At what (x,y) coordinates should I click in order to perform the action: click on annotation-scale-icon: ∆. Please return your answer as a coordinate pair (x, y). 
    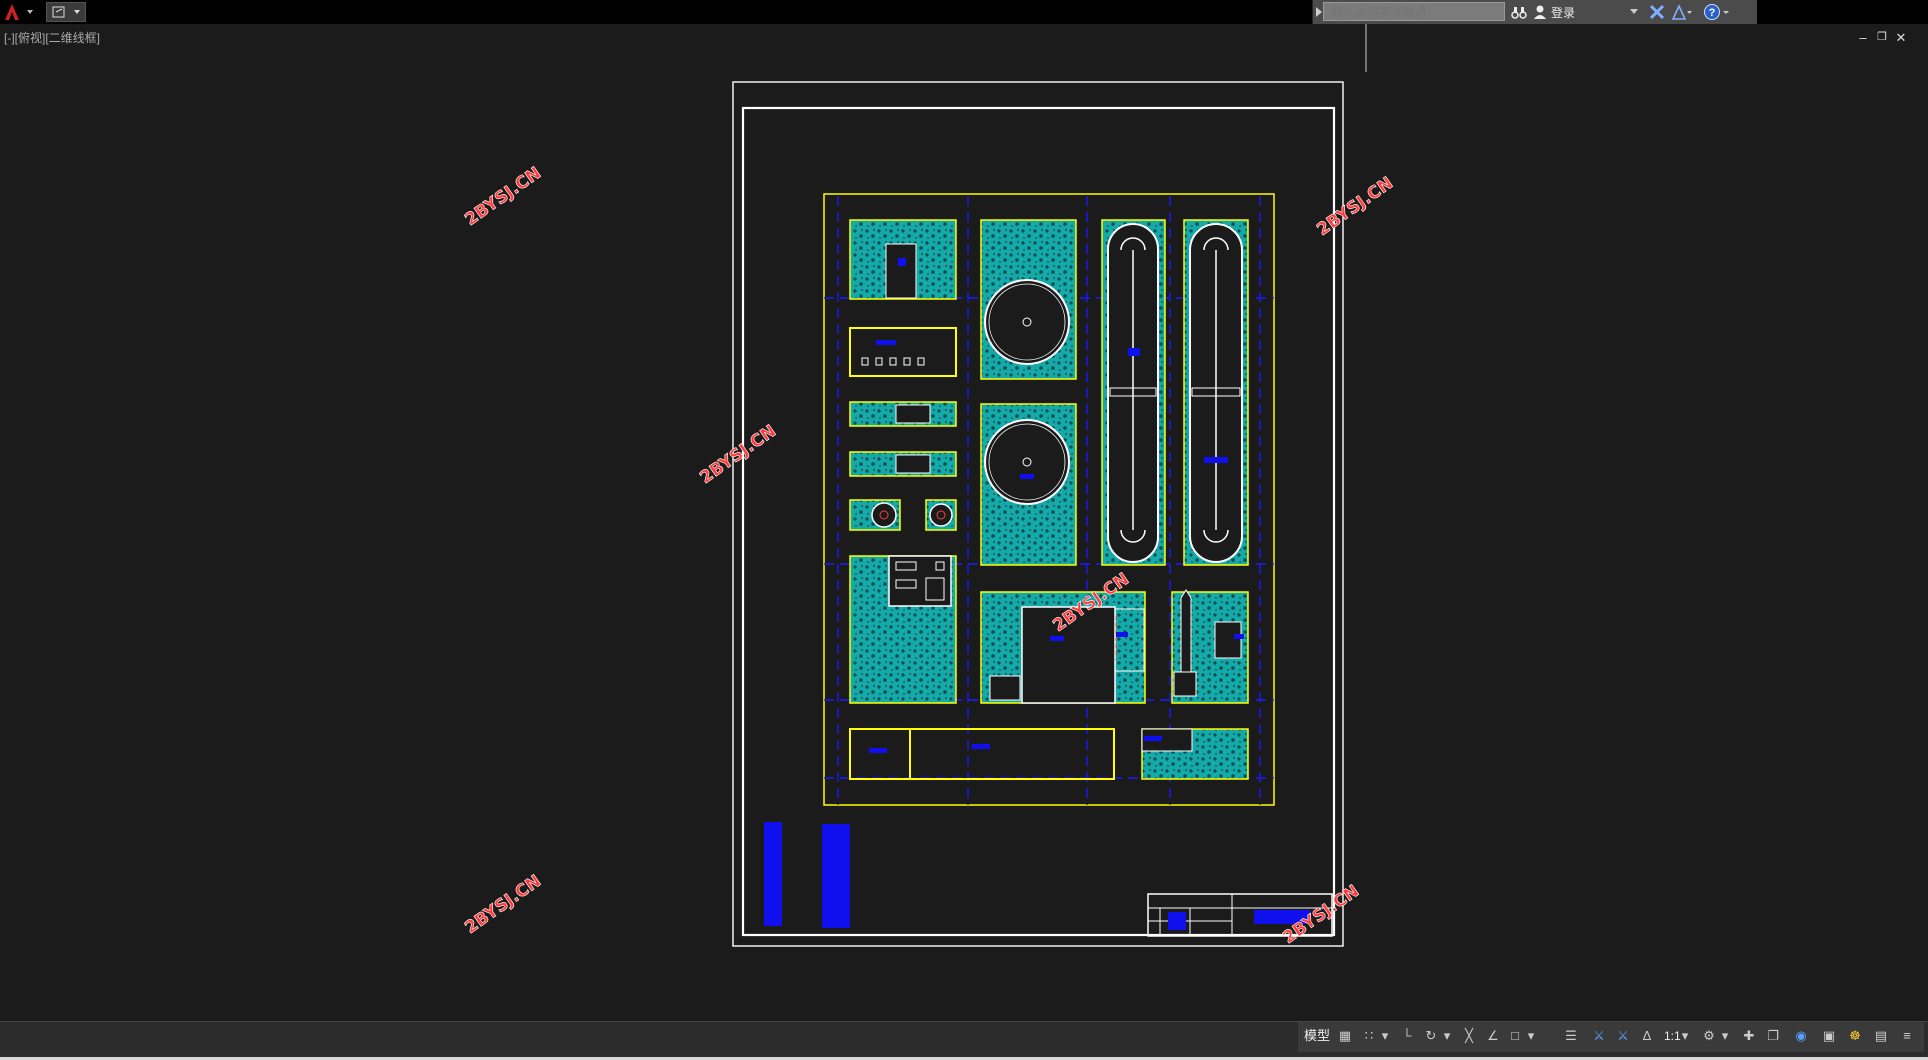
    Looking at the image, I should click on (1647, 1036).